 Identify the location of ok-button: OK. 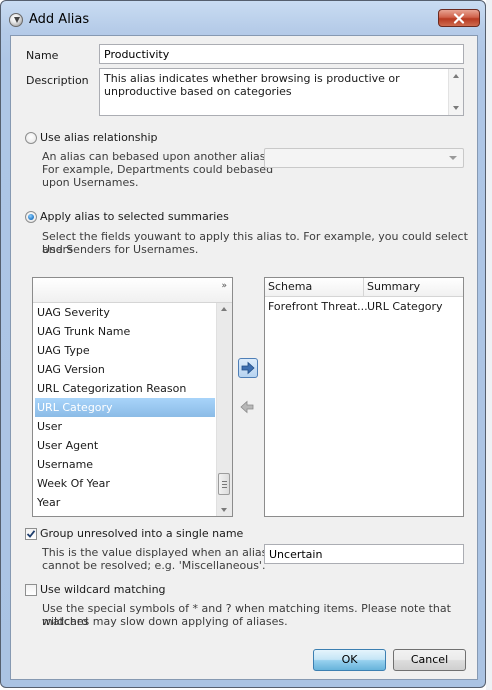
(349, 660).